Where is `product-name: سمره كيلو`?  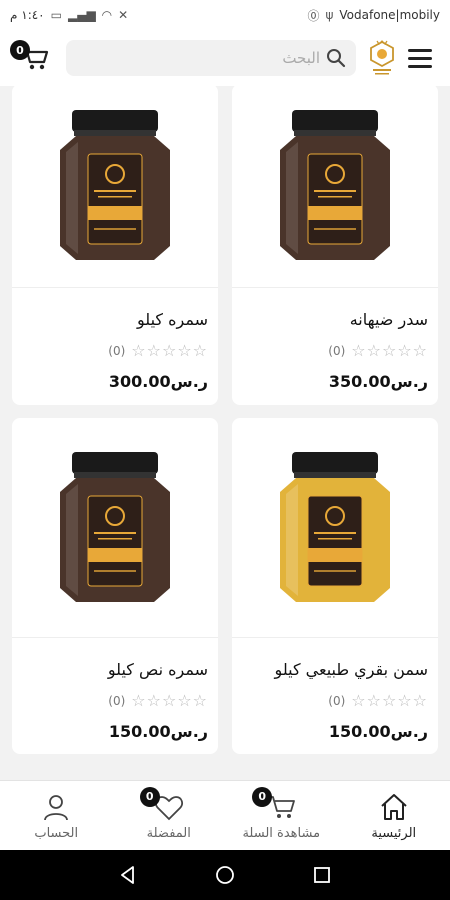 product-name: سمره كيلو is located at coordinates (115, 319).